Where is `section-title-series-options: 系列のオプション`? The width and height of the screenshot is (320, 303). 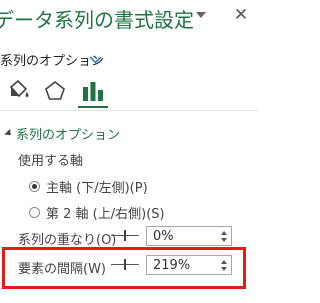 section-title-series-options: 系列のオプション is located at coordinates (68, 133).